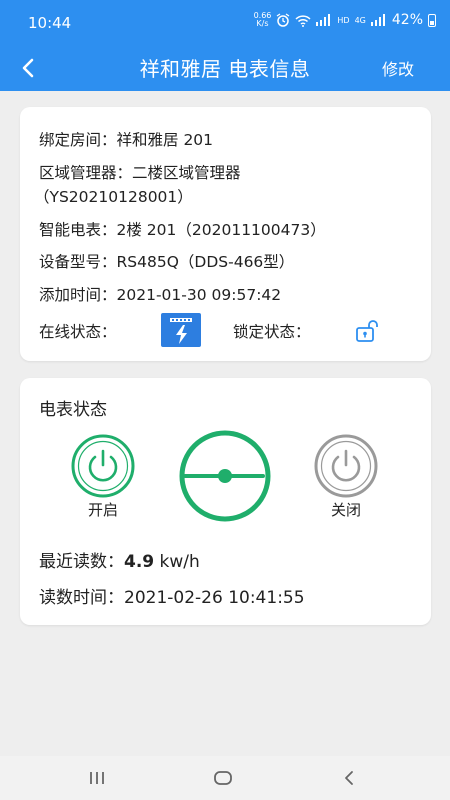 The width and height of the screenshot is (450, 800). I want to click on added-time-row: 添加时间：2021-01-30 09:57:42, so click(160, 294).